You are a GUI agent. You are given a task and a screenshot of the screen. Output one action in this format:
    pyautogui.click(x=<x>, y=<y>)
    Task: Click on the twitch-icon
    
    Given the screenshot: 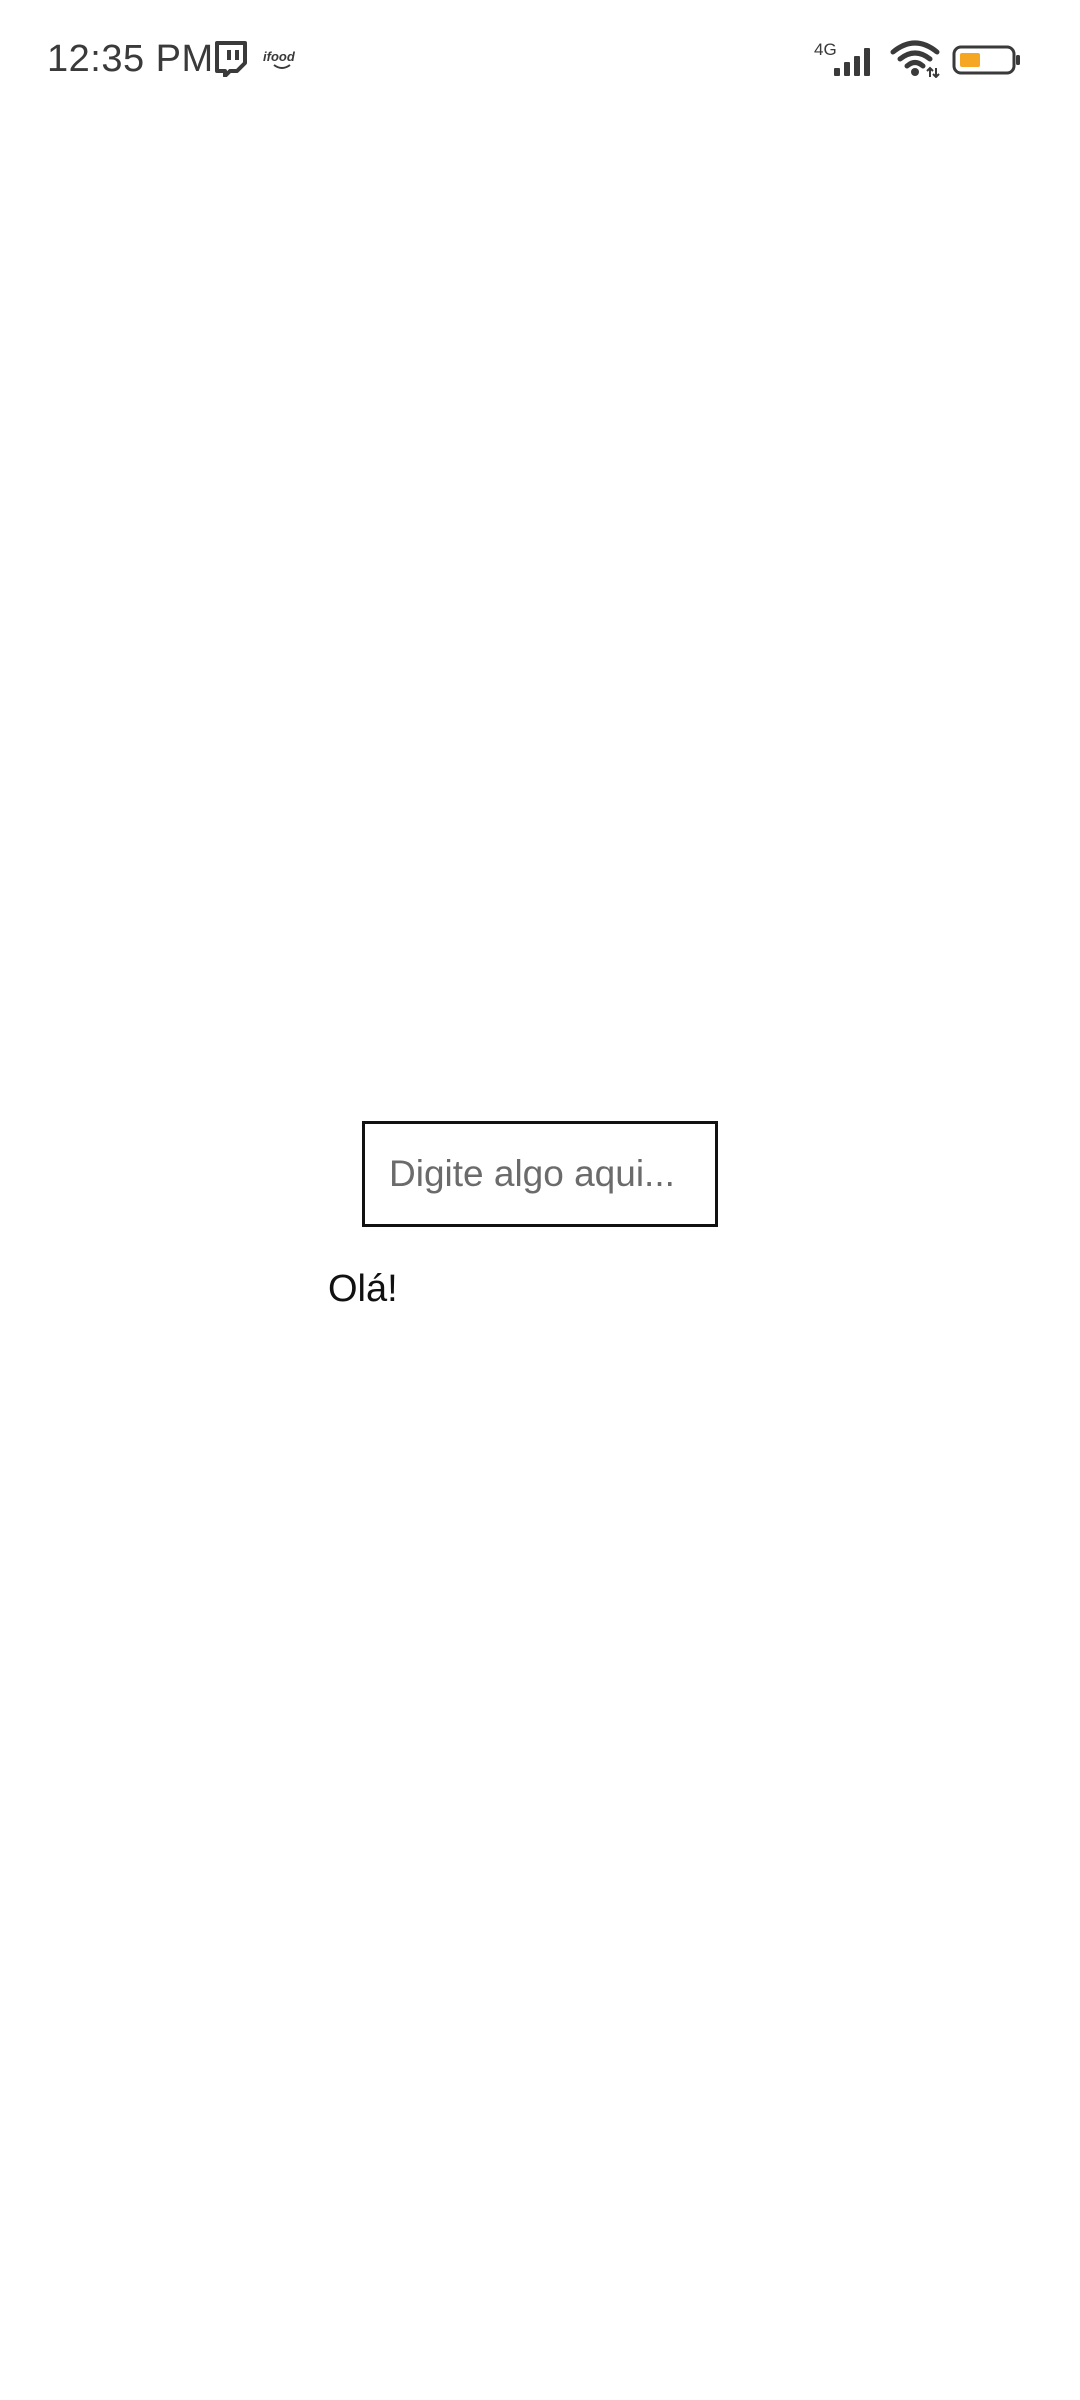 What is the action you would take?
    pyautogui.click(x=231, y=59)
    